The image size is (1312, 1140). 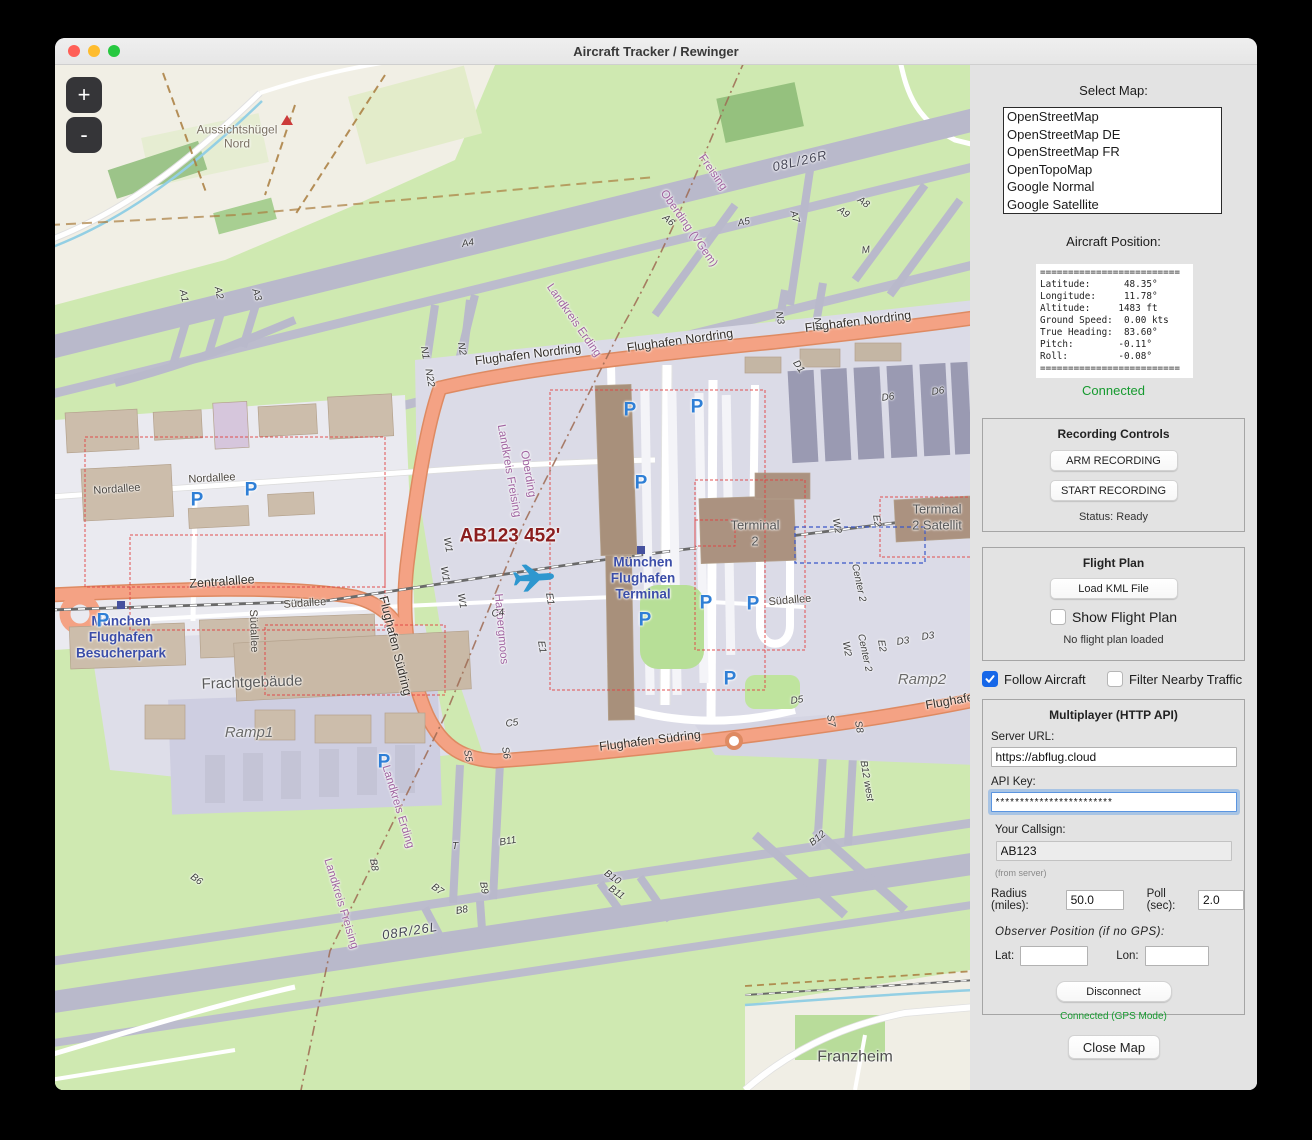 I want to click on title-bar: Aircraft Tracker / Rewinger, so click(x=656, y=51).